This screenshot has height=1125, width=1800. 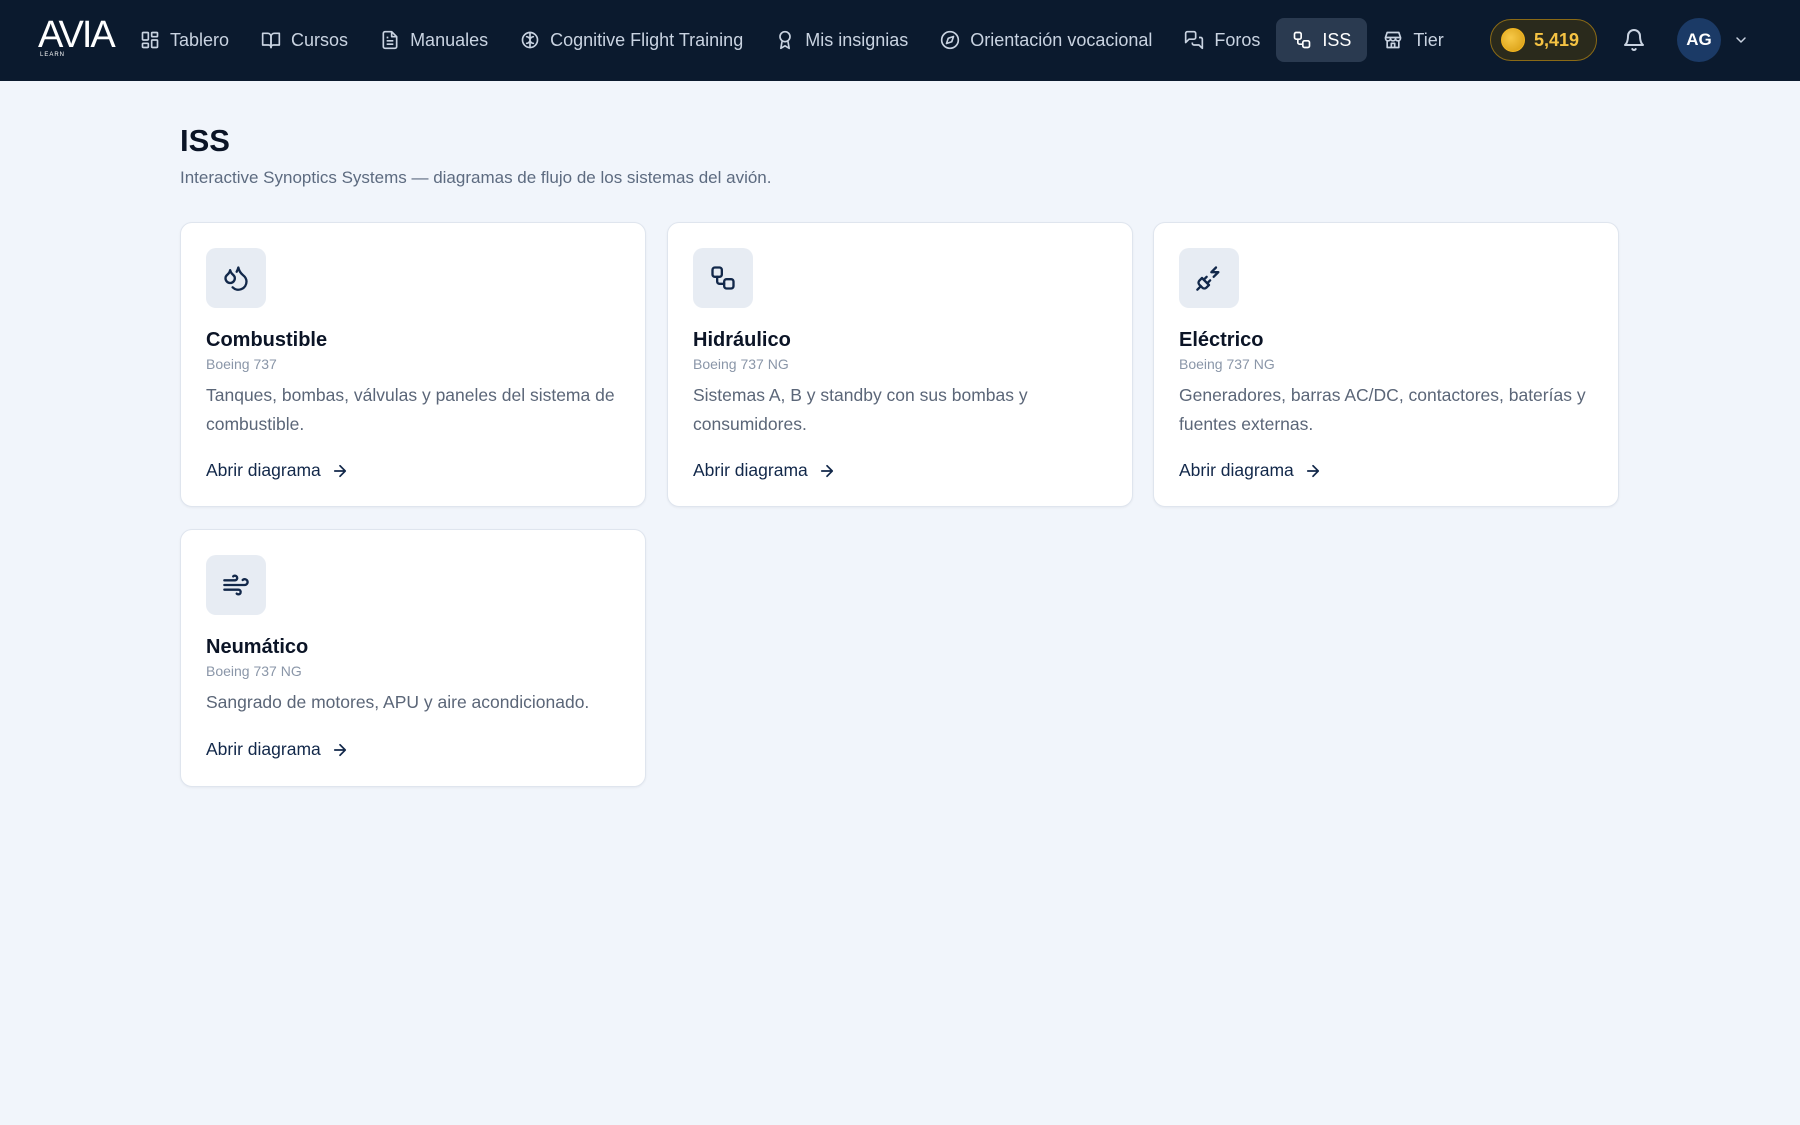 What do you see at coordinates (271, 40) in the screenshot?
I see `book-icon` at bounding box center [271, 40].